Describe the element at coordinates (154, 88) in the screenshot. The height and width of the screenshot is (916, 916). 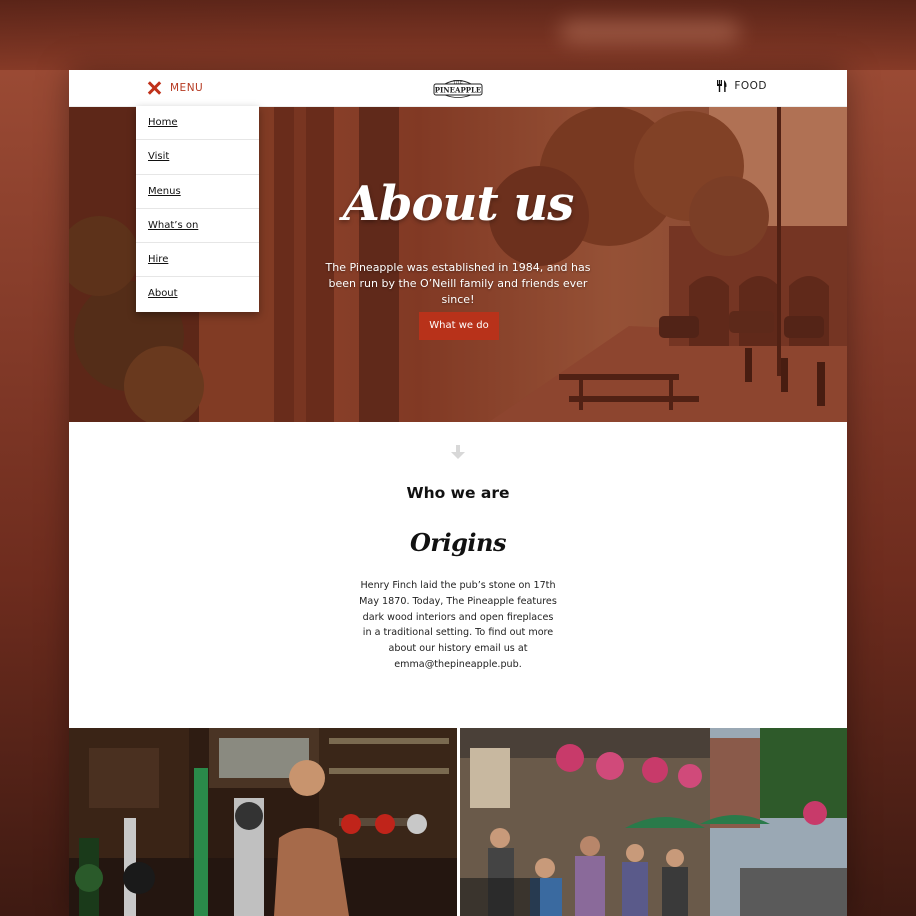
I see `close-x-icon` at that location.